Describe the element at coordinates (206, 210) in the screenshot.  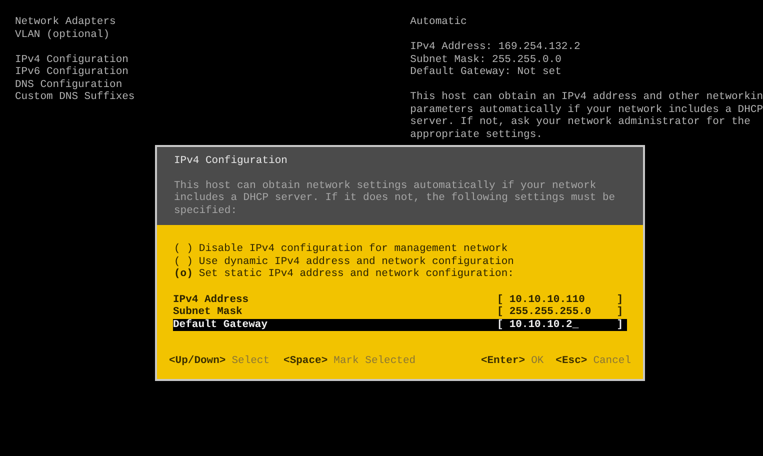
I see `dialog-description: specified:` at that location.